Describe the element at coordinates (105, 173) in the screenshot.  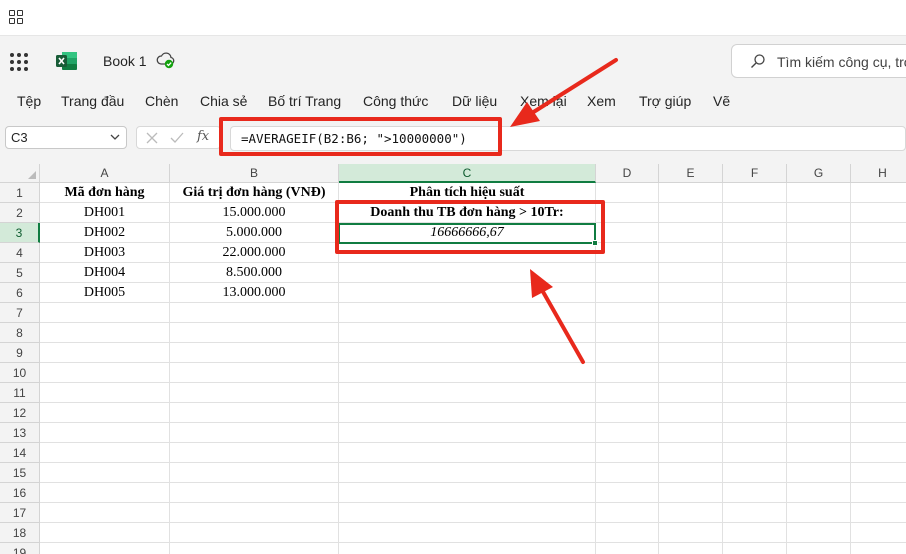
I see `column-header-a: A` at that location.